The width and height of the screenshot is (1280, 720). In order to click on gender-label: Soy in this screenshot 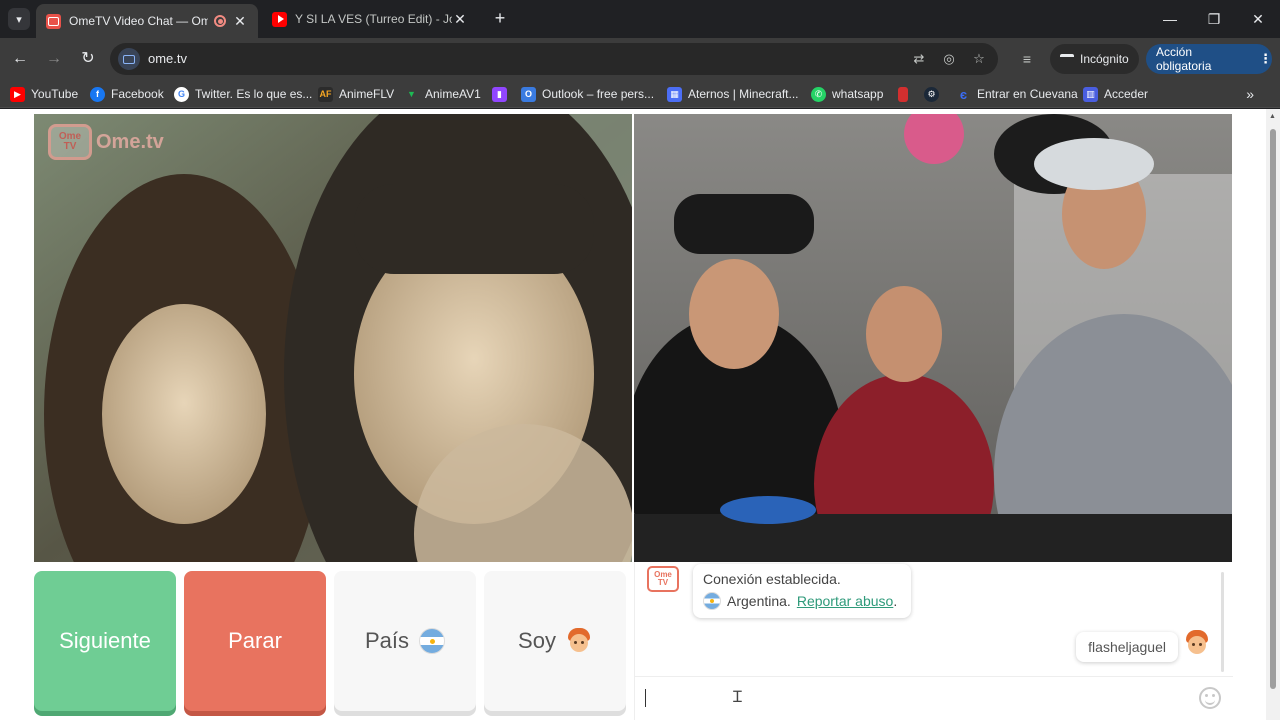, I will do `click(537, 640)`.